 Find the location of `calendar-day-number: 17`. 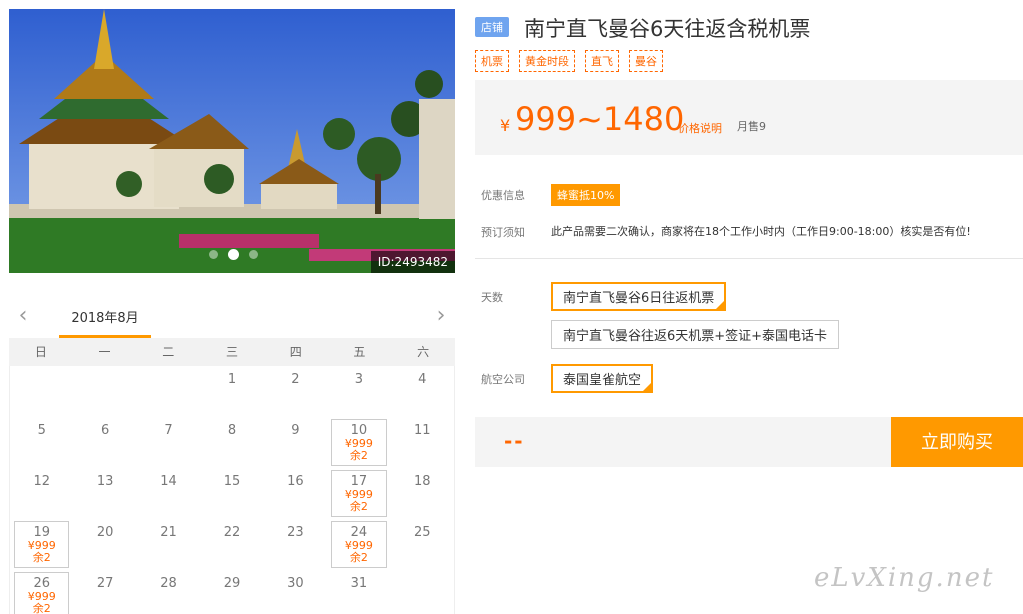

calendar-day-number: 17 is located at coordinates (359, 481).